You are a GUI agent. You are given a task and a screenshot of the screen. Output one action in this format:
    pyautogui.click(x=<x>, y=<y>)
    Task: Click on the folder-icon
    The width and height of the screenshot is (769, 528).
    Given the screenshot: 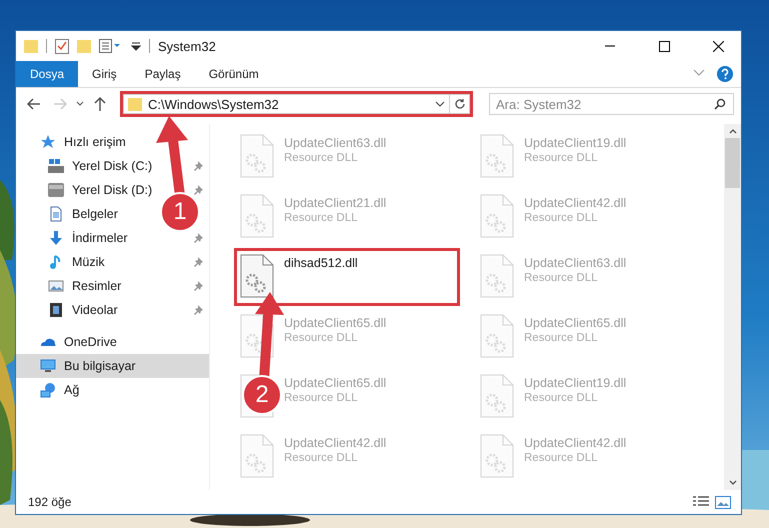 What is the action you would take?
    pyautogui.click(x=135, y=104)
    